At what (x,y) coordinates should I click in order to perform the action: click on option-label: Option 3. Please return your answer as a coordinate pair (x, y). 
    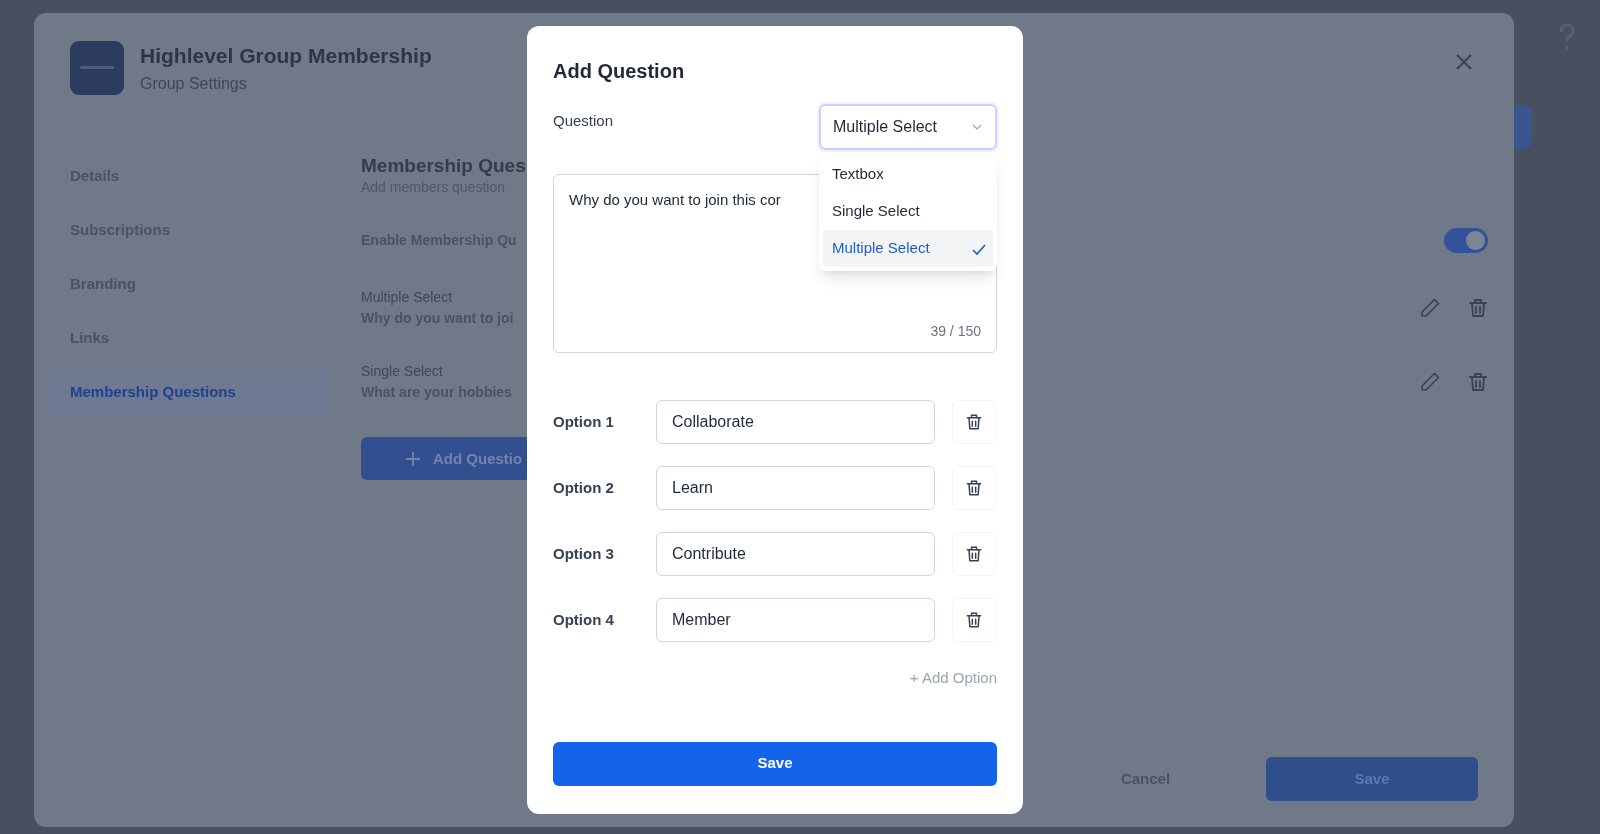
    Looking at the image, I should click on (584, 553).